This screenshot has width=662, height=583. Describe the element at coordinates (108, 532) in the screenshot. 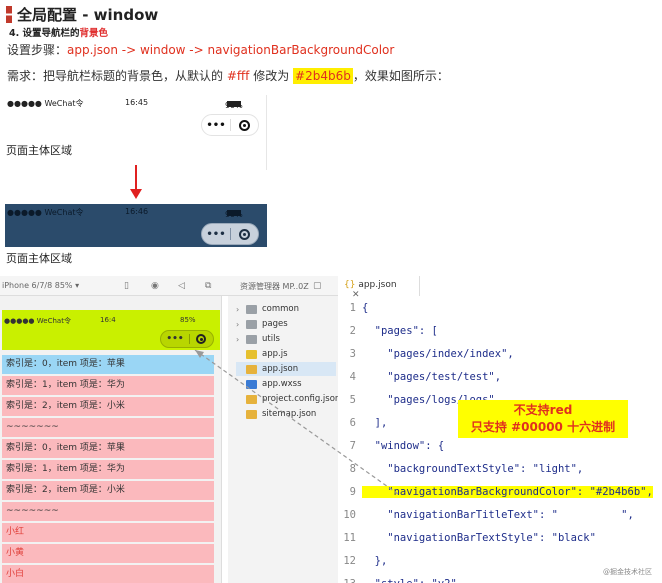

I see `list-item: 小红` at that location.